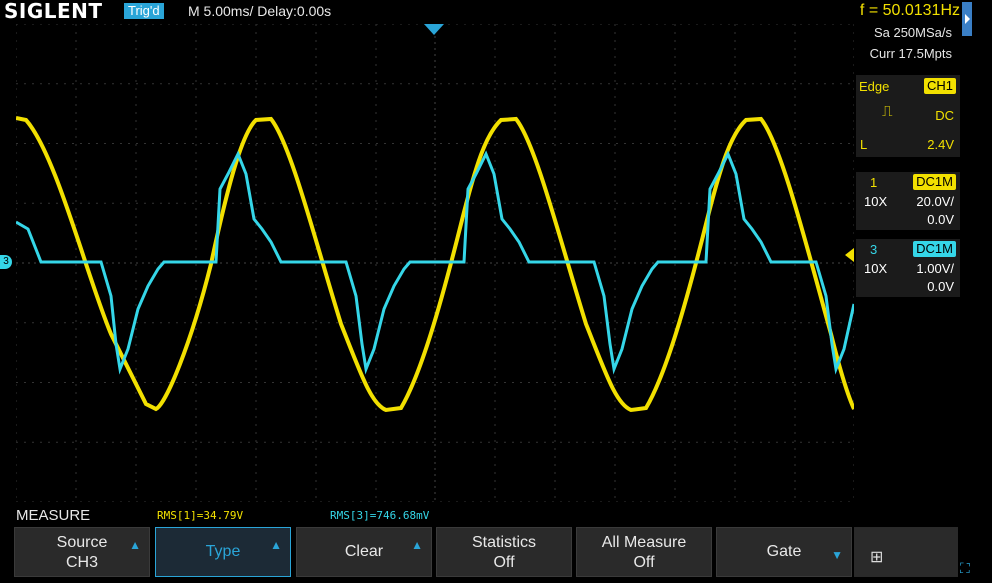 This screenshot has height=583, width=992. Describe the element at coordinates (944, 115) in the screenshot. I see `trigger-coupling: DC` at that location.